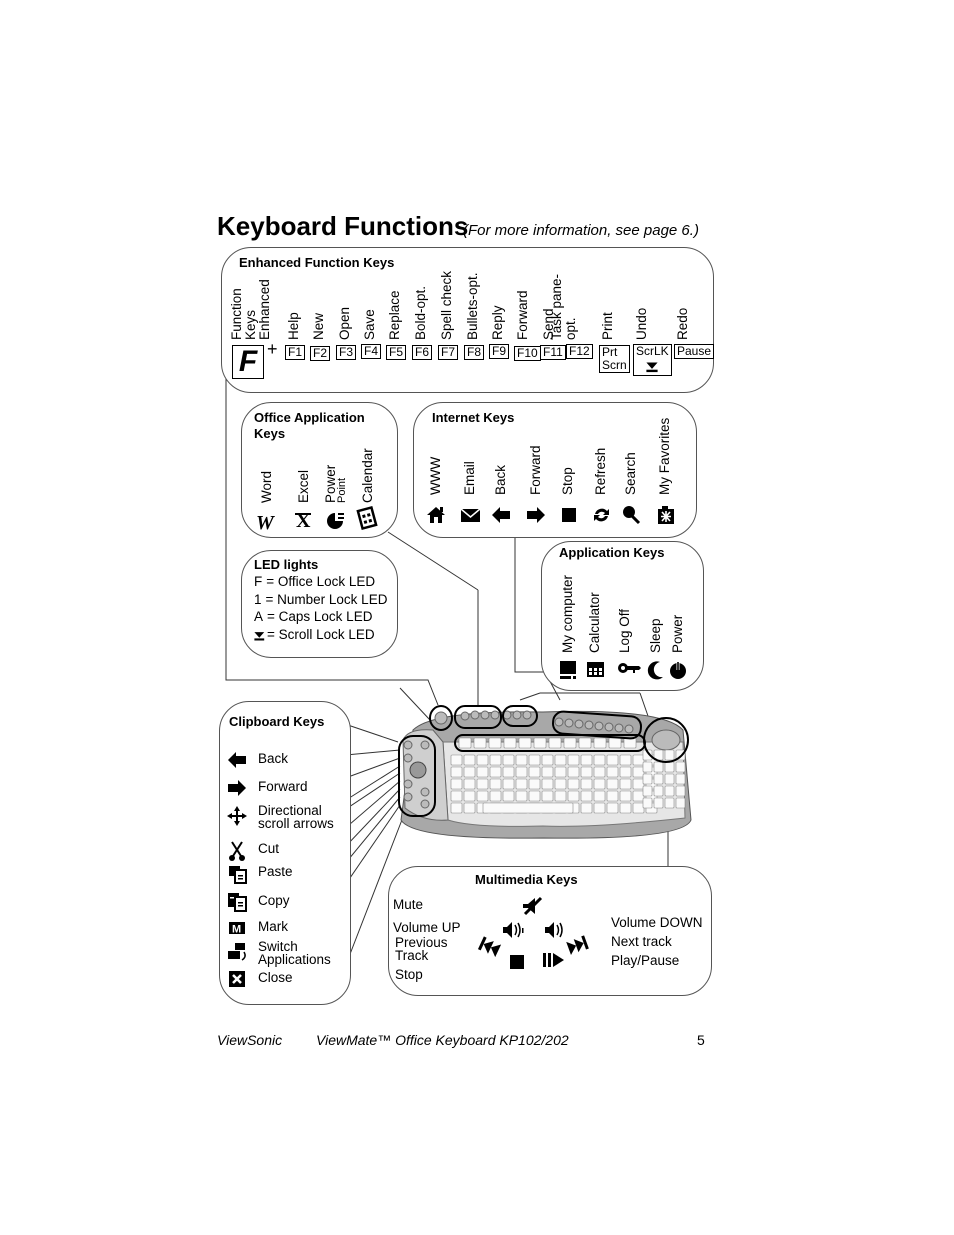  Describe the element at coordinates (570, 328) in the screenshot. I see `fkey-function-label: opt.` at that location.